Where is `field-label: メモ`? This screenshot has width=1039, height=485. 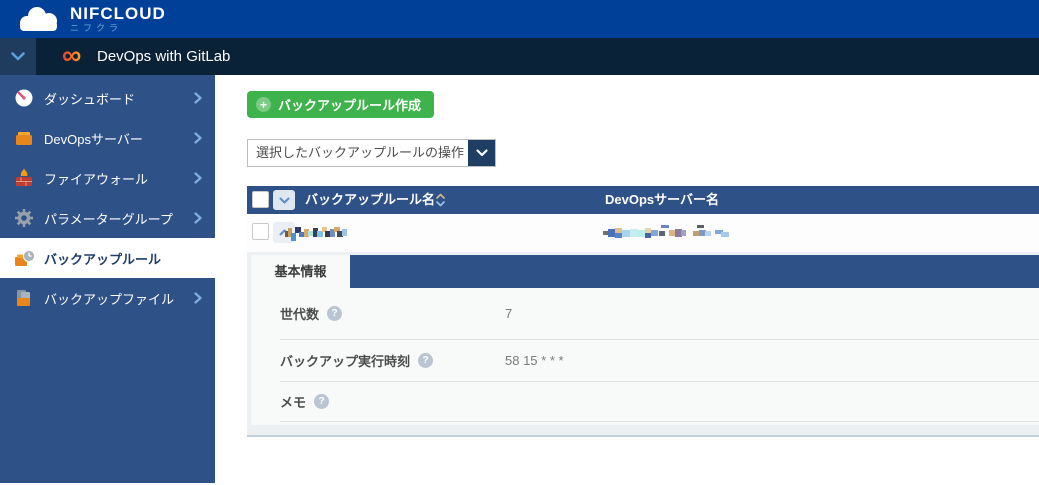 field-label: メモ is located at coordinates (293, 402).